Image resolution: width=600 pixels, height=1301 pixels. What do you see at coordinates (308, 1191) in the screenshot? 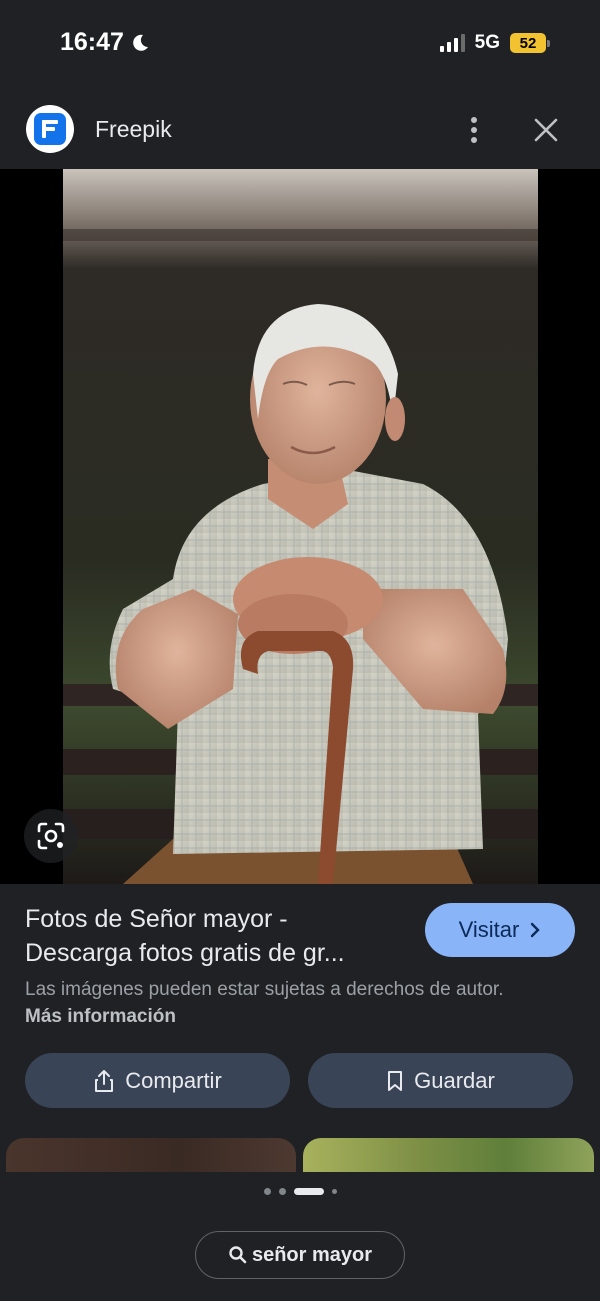
I see `pager-dot-active` at bounding box center [308, 1191].